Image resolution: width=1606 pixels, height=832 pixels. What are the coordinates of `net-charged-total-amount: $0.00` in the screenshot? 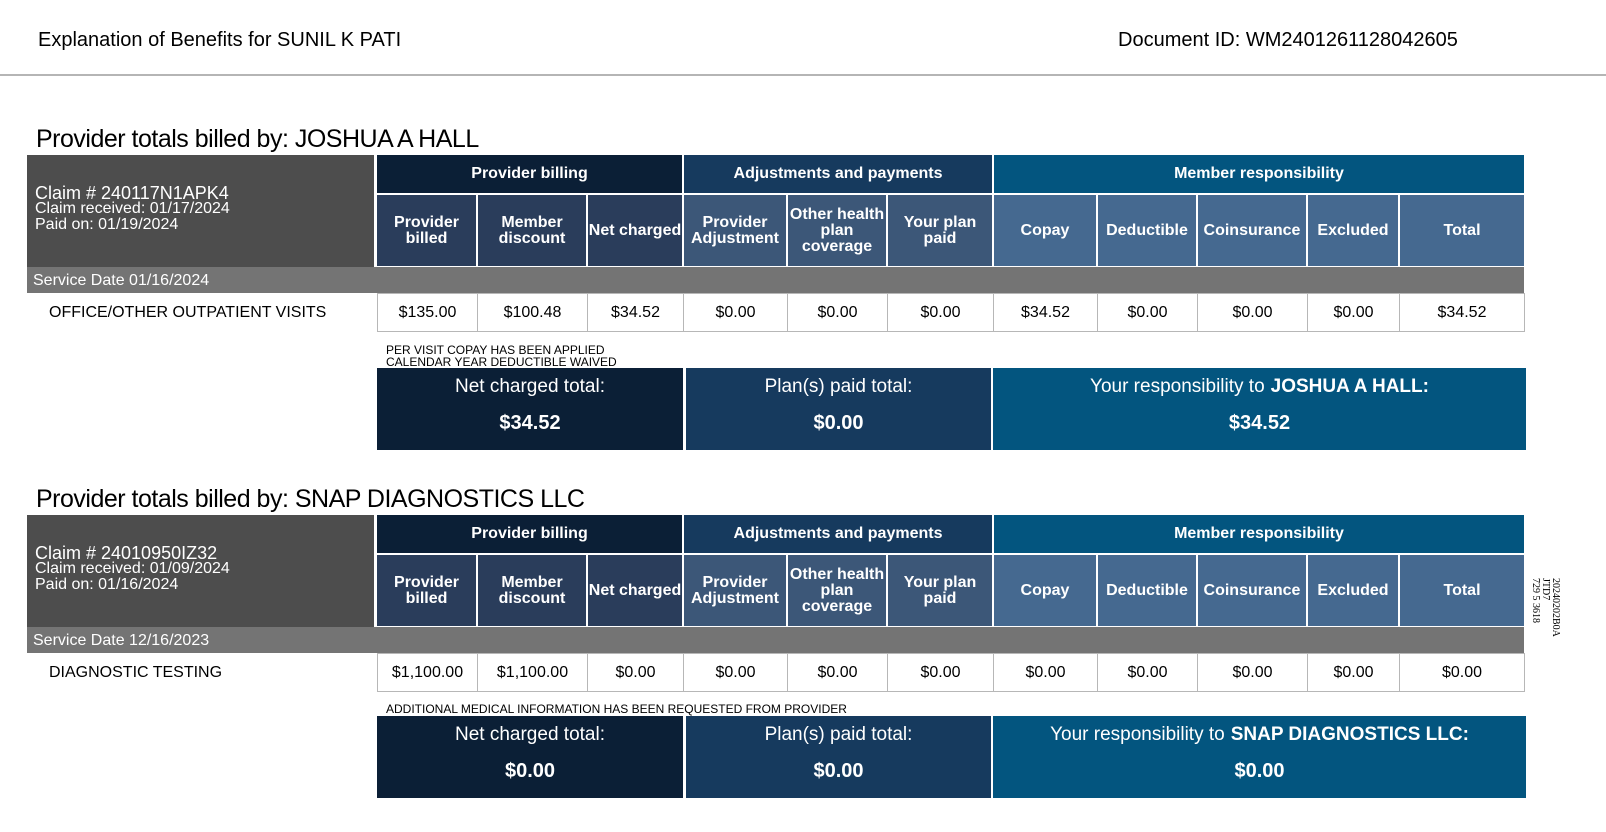 It's located at (530, 771).